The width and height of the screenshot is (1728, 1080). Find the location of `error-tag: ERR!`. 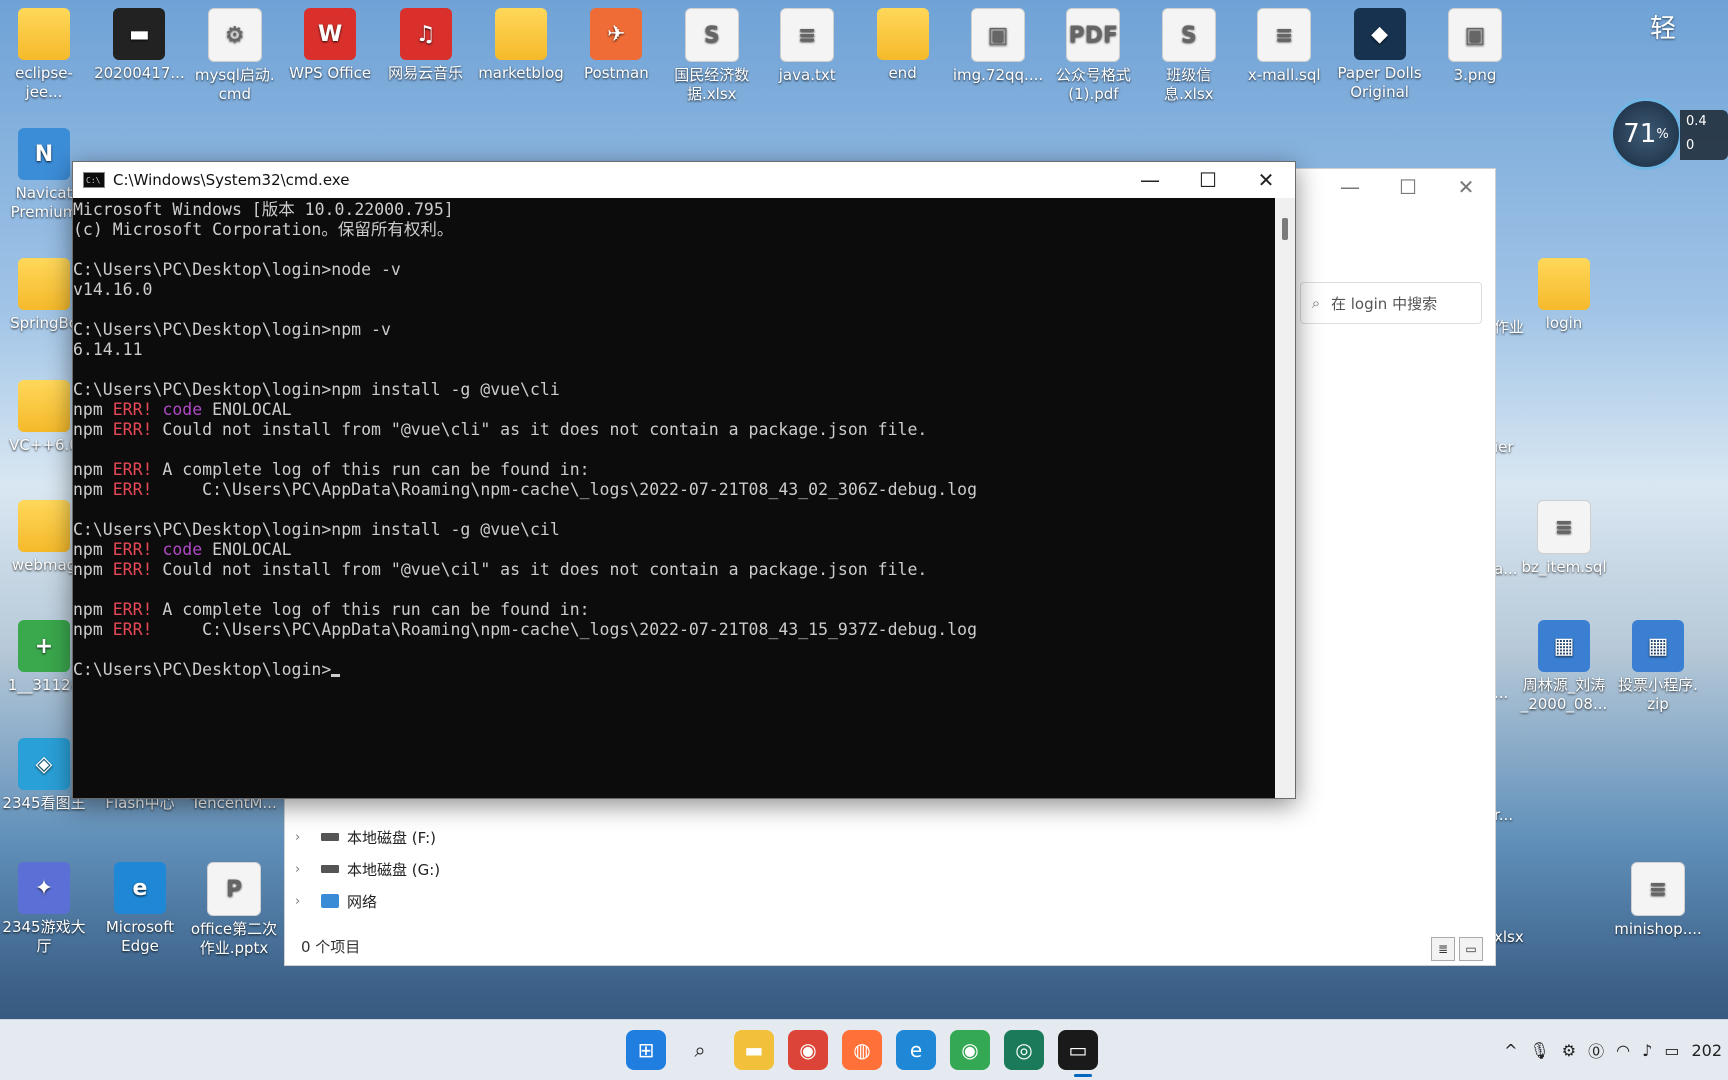

error-tag: ERR! is located at coordinates (132, 469).